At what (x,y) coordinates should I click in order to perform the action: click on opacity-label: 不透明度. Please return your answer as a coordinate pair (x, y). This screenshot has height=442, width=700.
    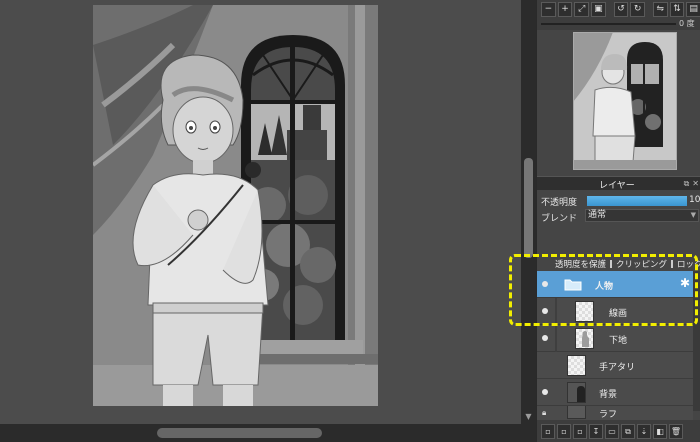
    Looking at the image, I should click on (559, 203).